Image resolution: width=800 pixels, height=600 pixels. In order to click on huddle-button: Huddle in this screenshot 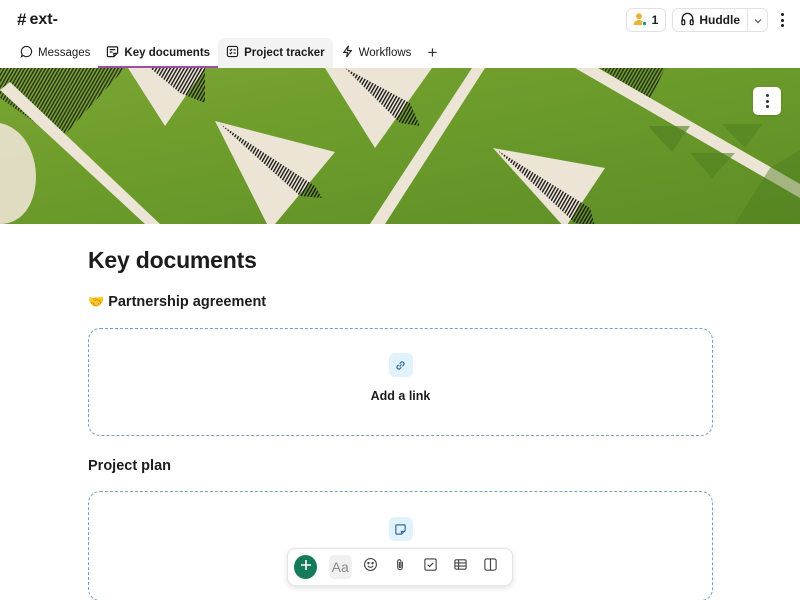, I will do `click(710, 20)`.